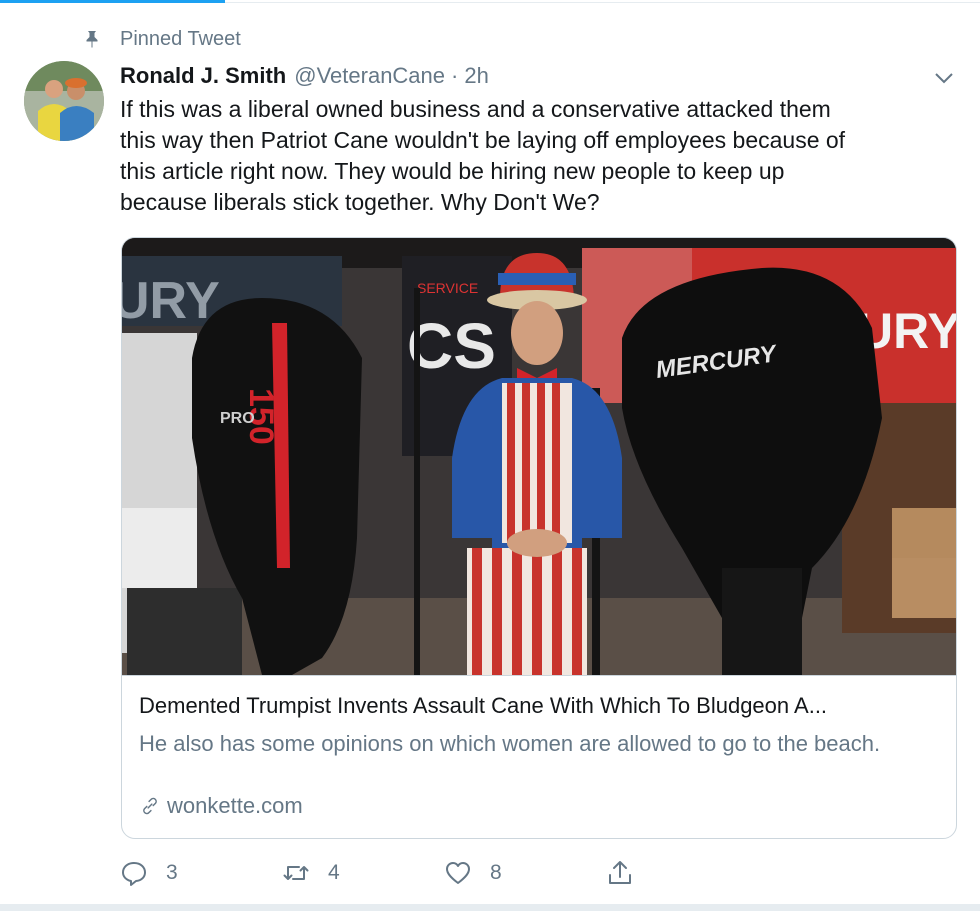  I want to click on avatar, so click(64, 101).